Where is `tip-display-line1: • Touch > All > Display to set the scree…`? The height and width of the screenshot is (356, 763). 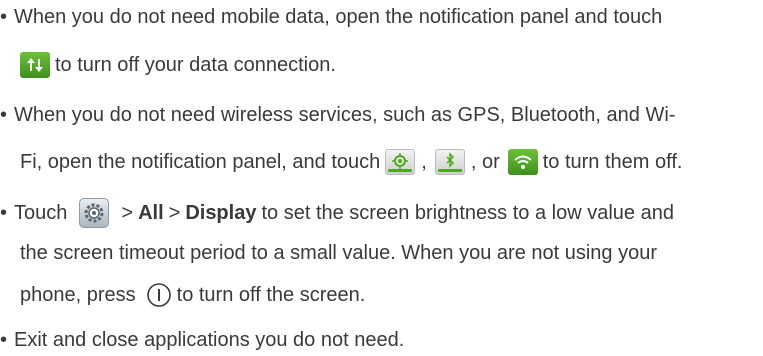
tip-display-line1: • Touch > All > Display to set the scree… is located at coordinates (337, 213).